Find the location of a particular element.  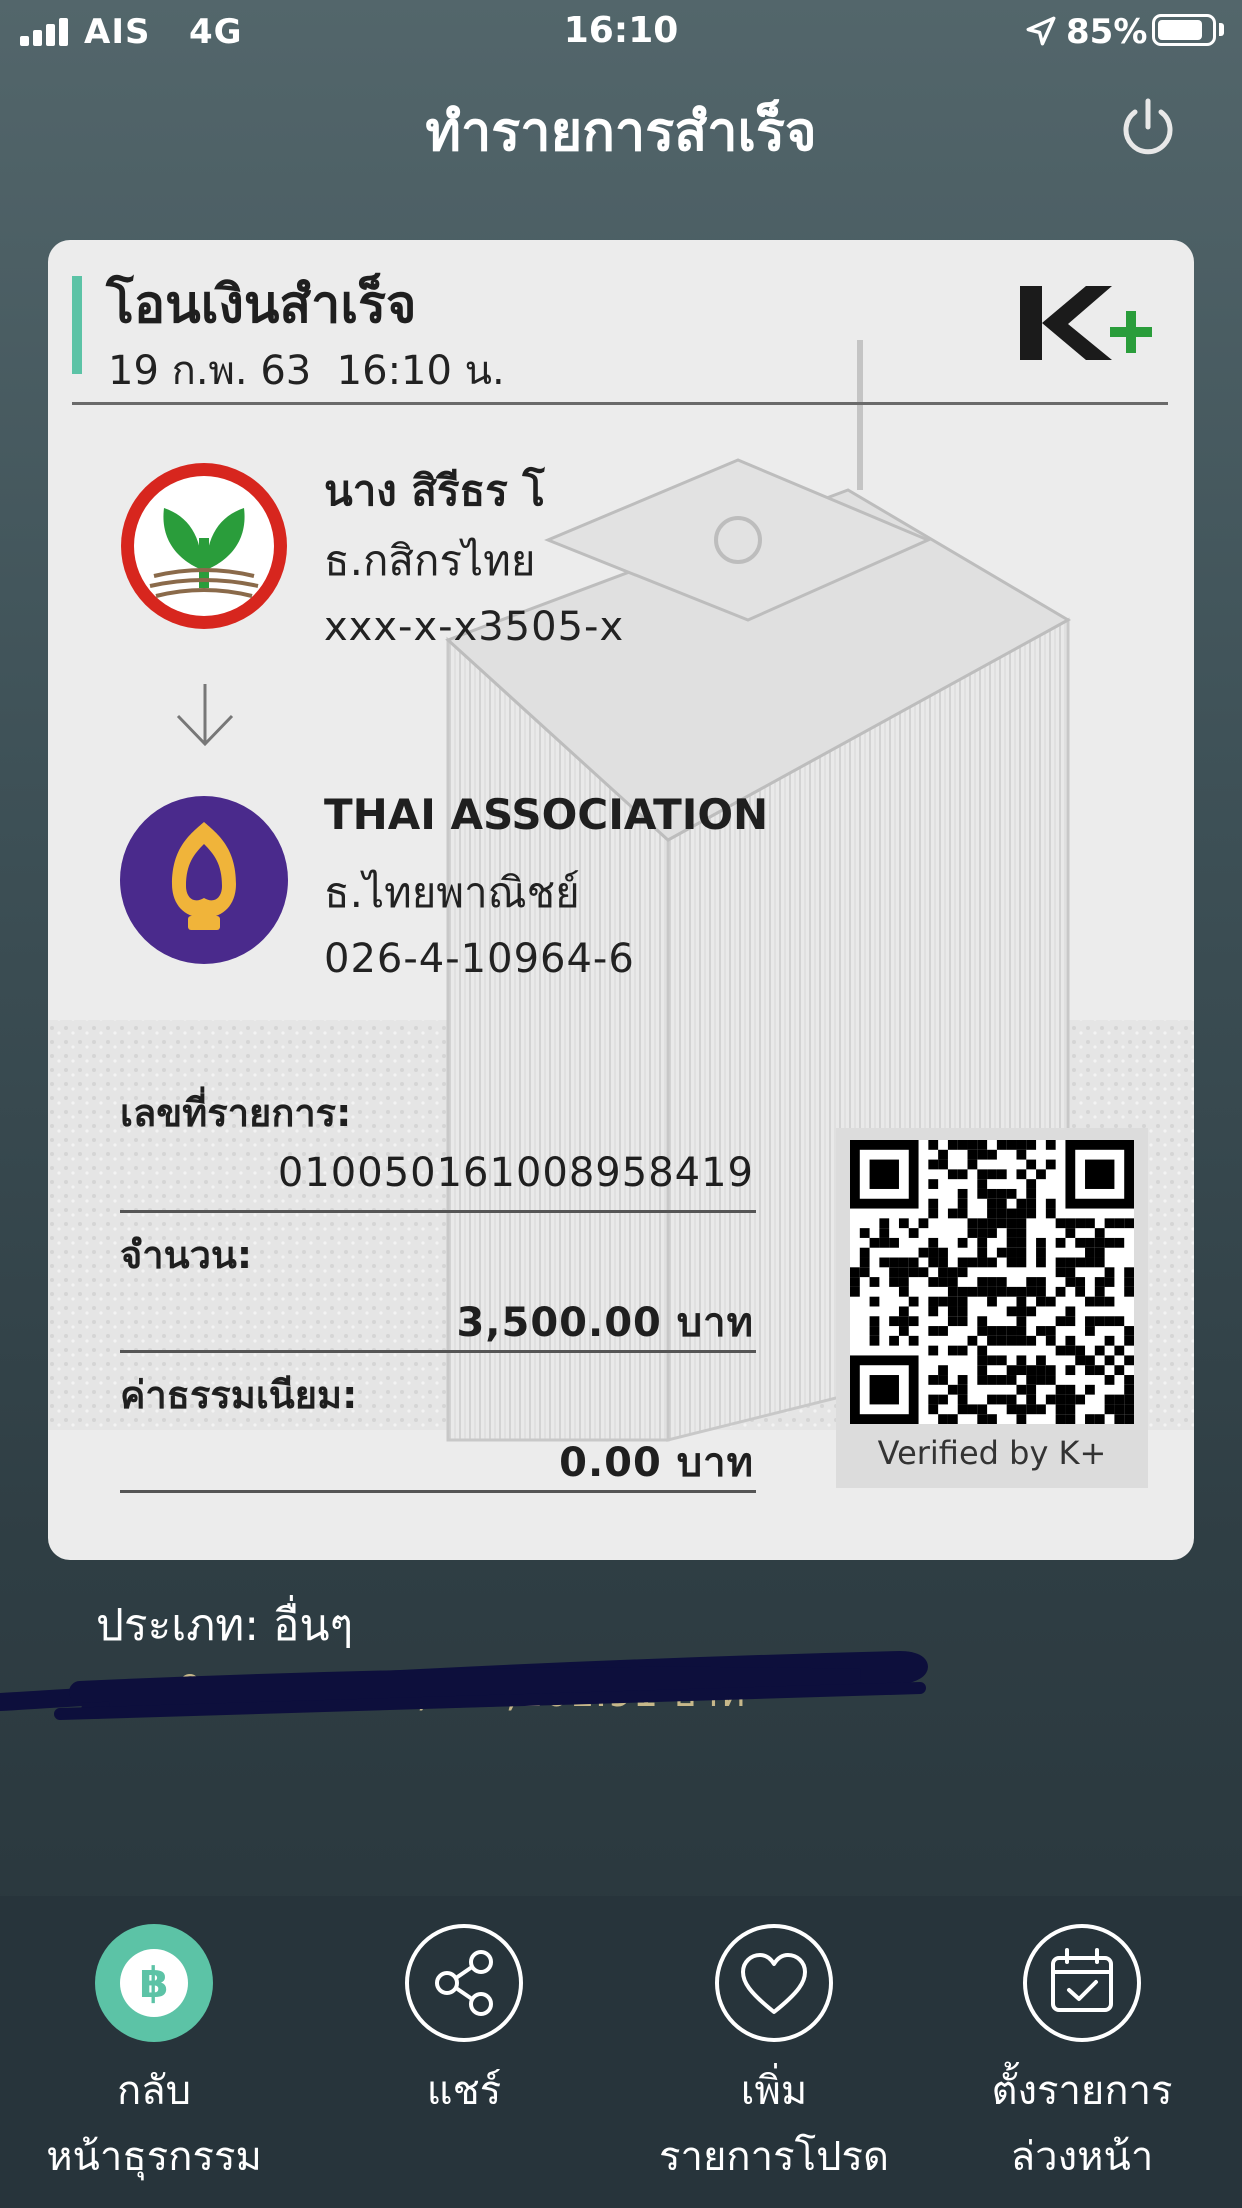

sender-account: xxx-x-x3505-x is located at coordinates (474, 627).